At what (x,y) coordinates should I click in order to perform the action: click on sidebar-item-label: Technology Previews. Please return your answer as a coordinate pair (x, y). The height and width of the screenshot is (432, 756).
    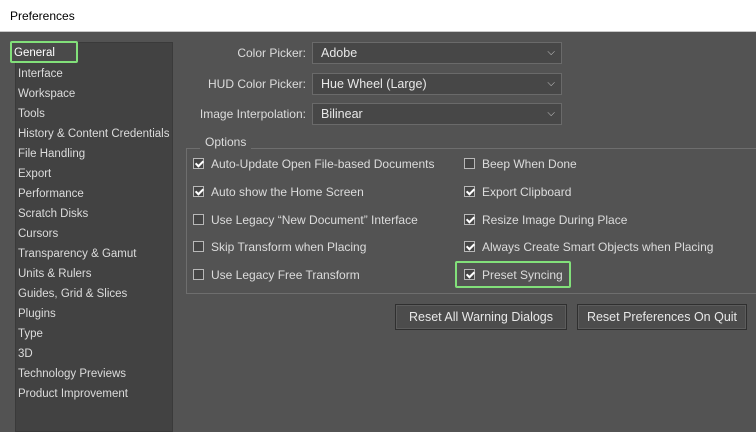
    Looking at the image, I should click on (72, 374).